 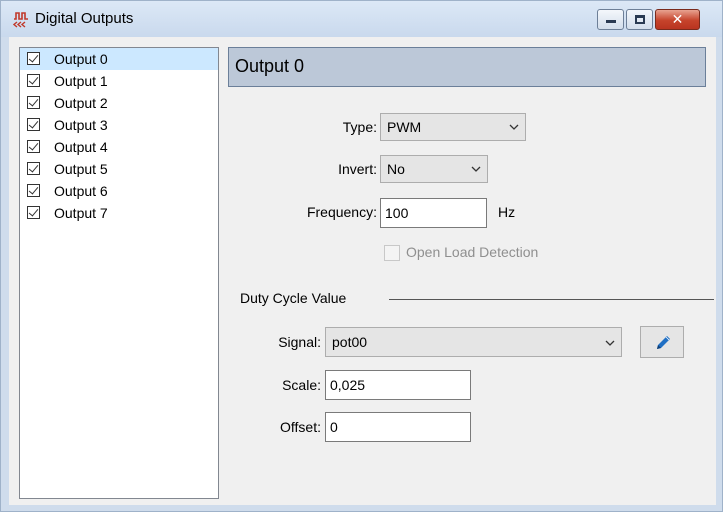 What do you see at coordinates (334, 427) in the screenshot?
I see `offset-value: 0` at bounding box center [334, 427].